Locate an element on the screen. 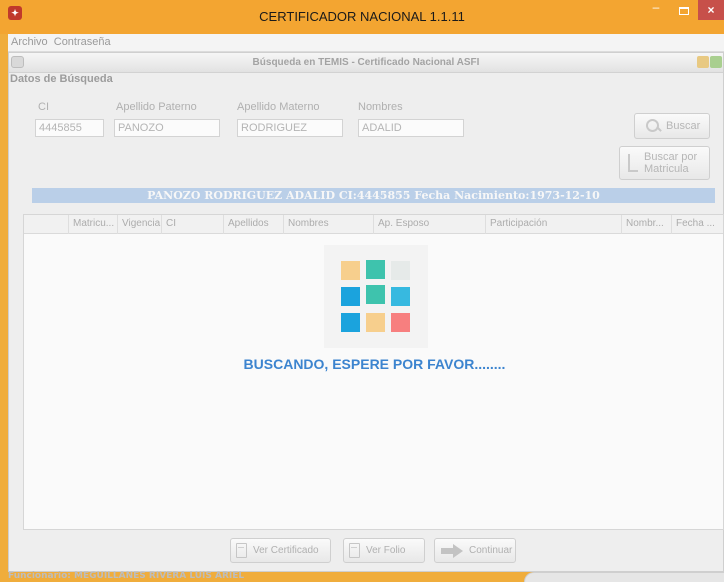  nombres-input: ADALID is located at coordinates (411, 128).